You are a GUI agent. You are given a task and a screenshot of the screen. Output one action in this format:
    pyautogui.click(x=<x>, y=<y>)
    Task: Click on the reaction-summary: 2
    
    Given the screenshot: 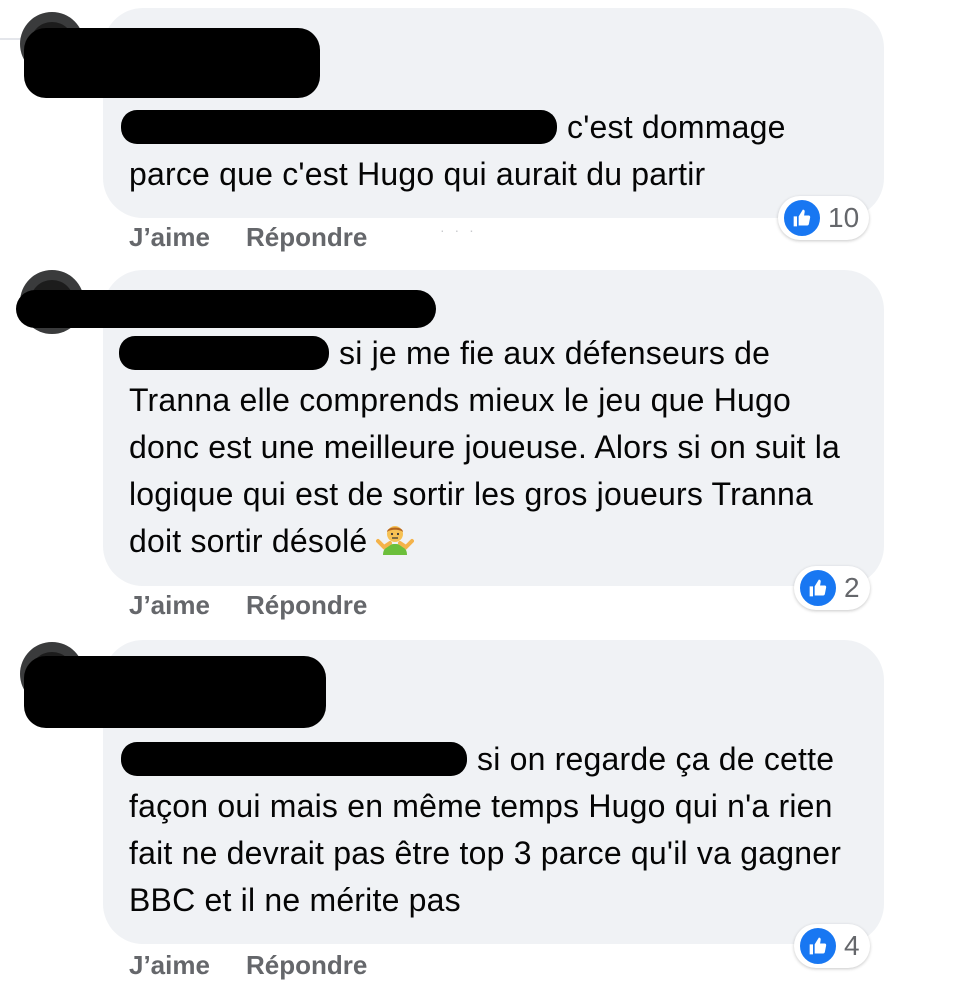 What is the action you would take?
    pyautogui.click(x=832, y=588)
    